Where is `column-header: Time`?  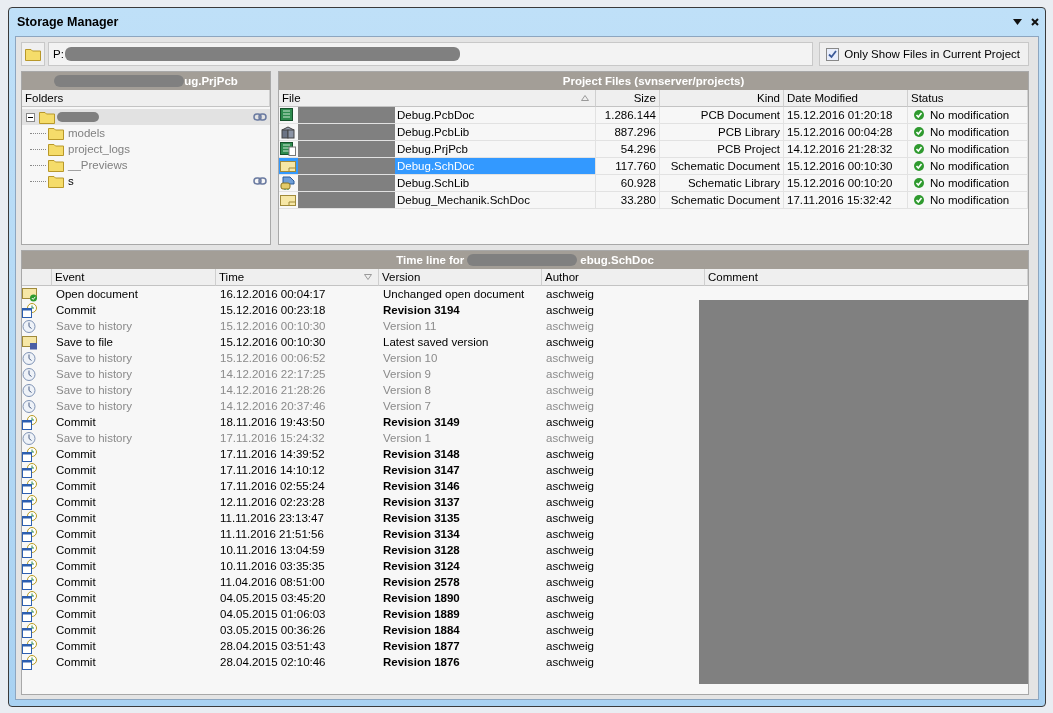 column-header: Time is located at coordinates (297, 277).